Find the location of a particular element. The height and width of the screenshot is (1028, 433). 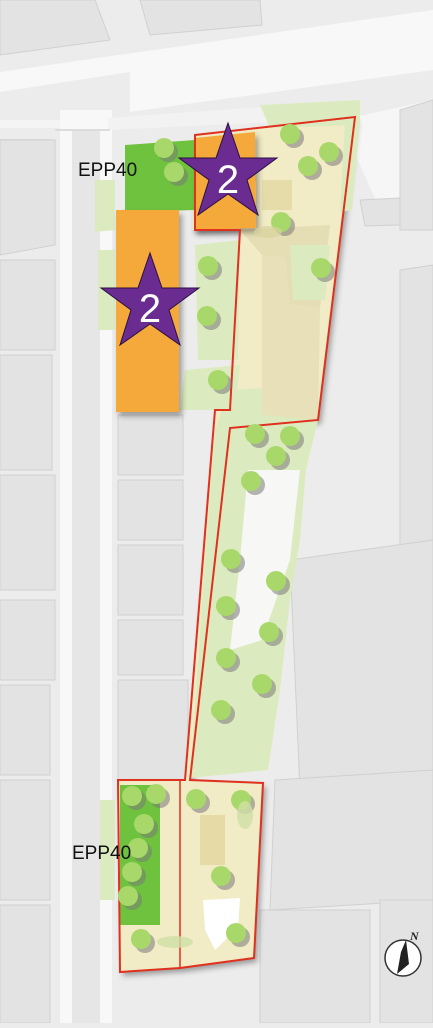

star-top-number: 2 is located at coordinates (228, 180).